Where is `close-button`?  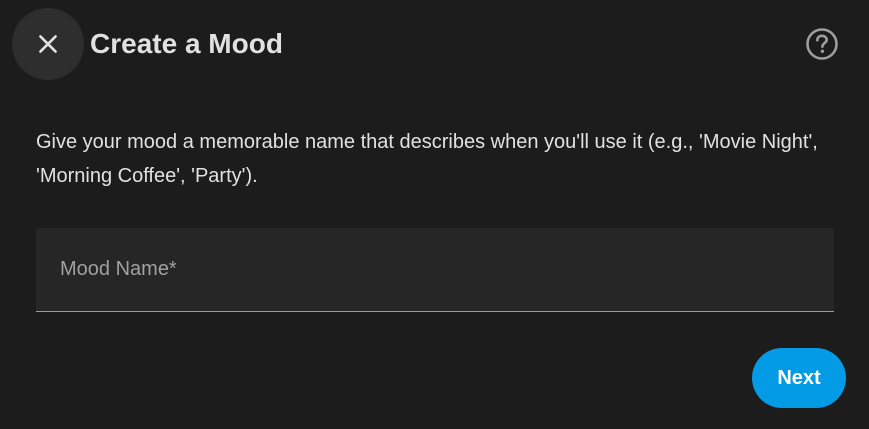
close-button is located at coordinates (48, 44).